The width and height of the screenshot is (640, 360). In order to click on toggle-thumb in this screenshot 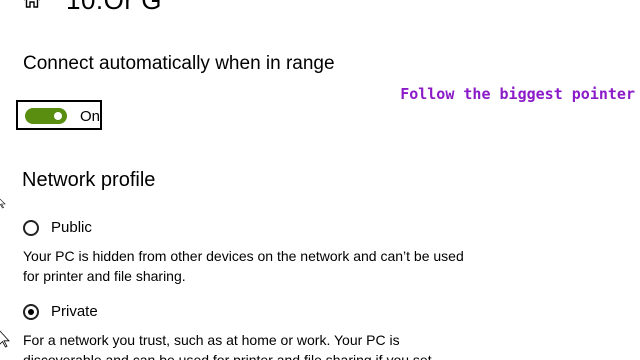, I will do `click(58, 116)`.